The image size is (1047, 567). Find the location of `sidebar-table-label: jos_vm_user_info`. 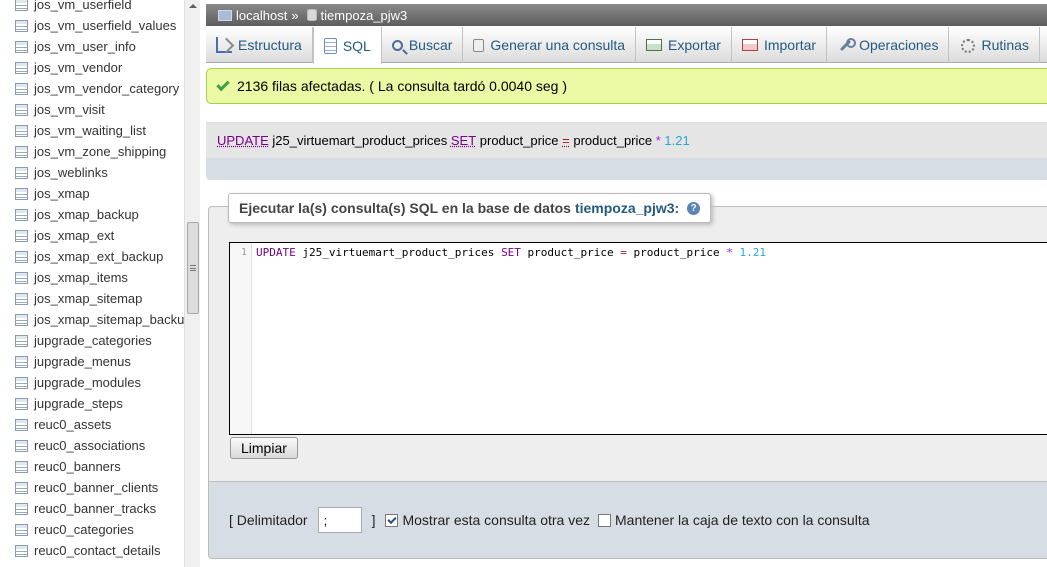

sidebar-table-label: jos_vm_user_info is located at coordinates (85, 46).